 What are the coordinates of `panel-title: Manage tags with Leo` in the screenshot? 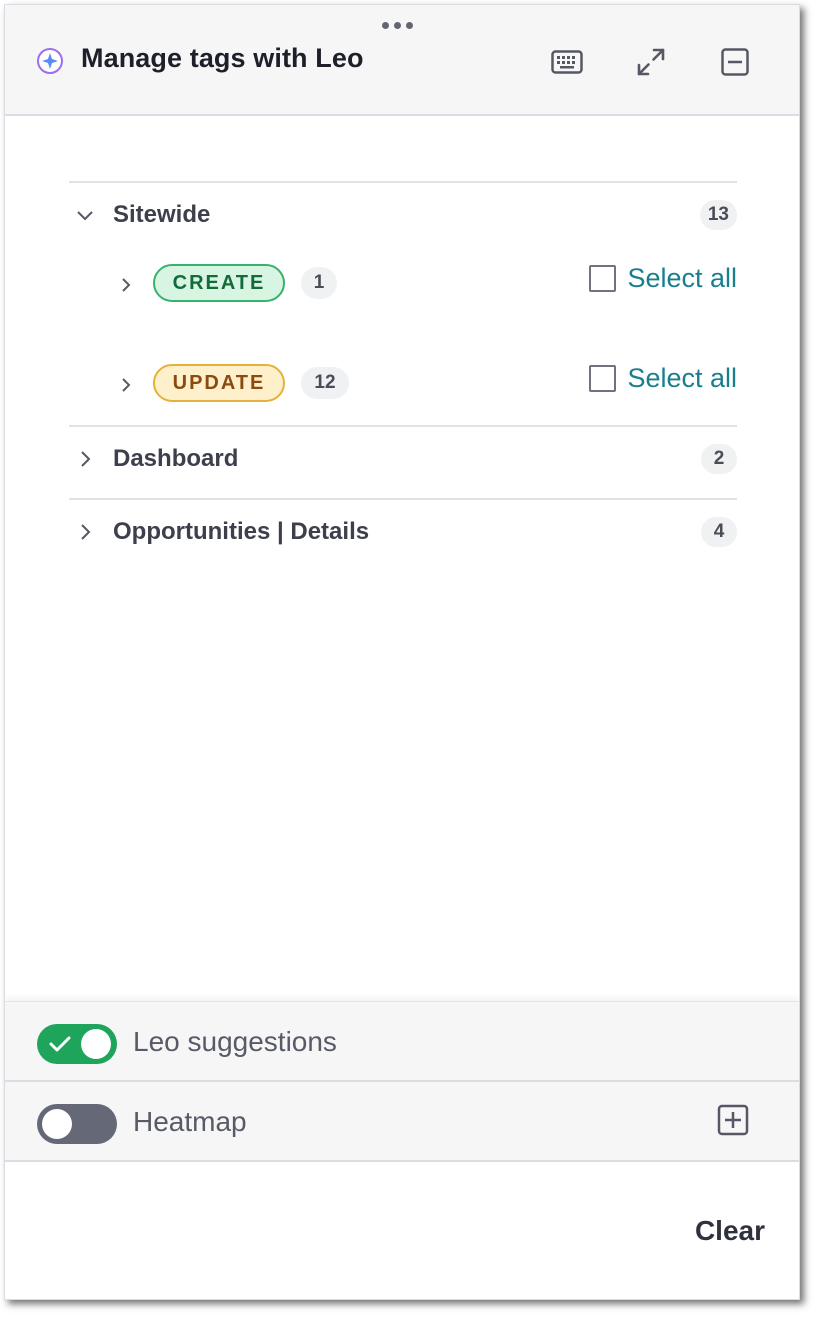 It's located at (222, 58).